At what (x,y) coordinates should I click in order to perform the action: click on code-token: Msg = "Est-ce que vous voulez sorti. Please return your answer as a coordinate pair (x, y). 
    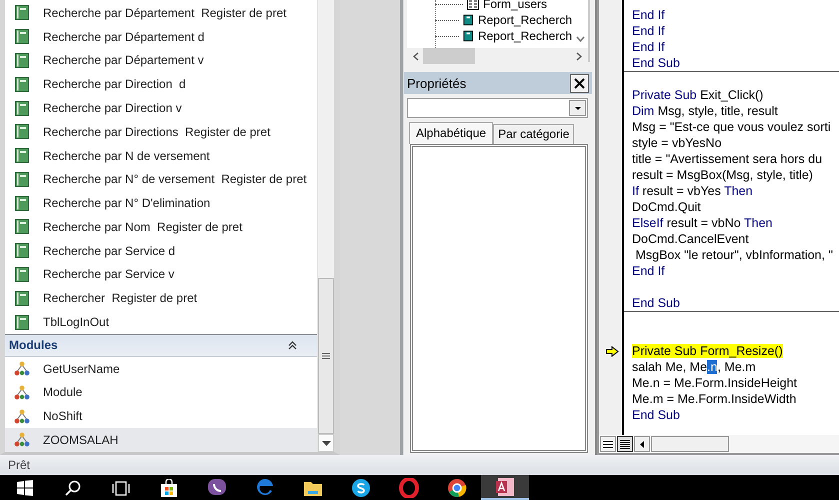
    Looking at the image, I should click on (731, 127).